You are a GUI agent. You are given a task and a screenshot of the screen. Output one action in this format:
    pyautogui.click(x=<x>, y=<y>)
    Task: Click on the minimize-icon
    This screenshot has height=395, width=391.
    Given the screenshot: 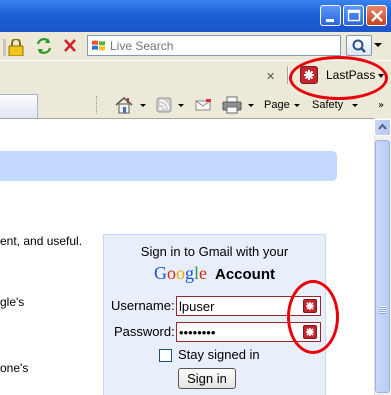 What is the action you would take?
    pyautogui.click(x=330, y=20)
    